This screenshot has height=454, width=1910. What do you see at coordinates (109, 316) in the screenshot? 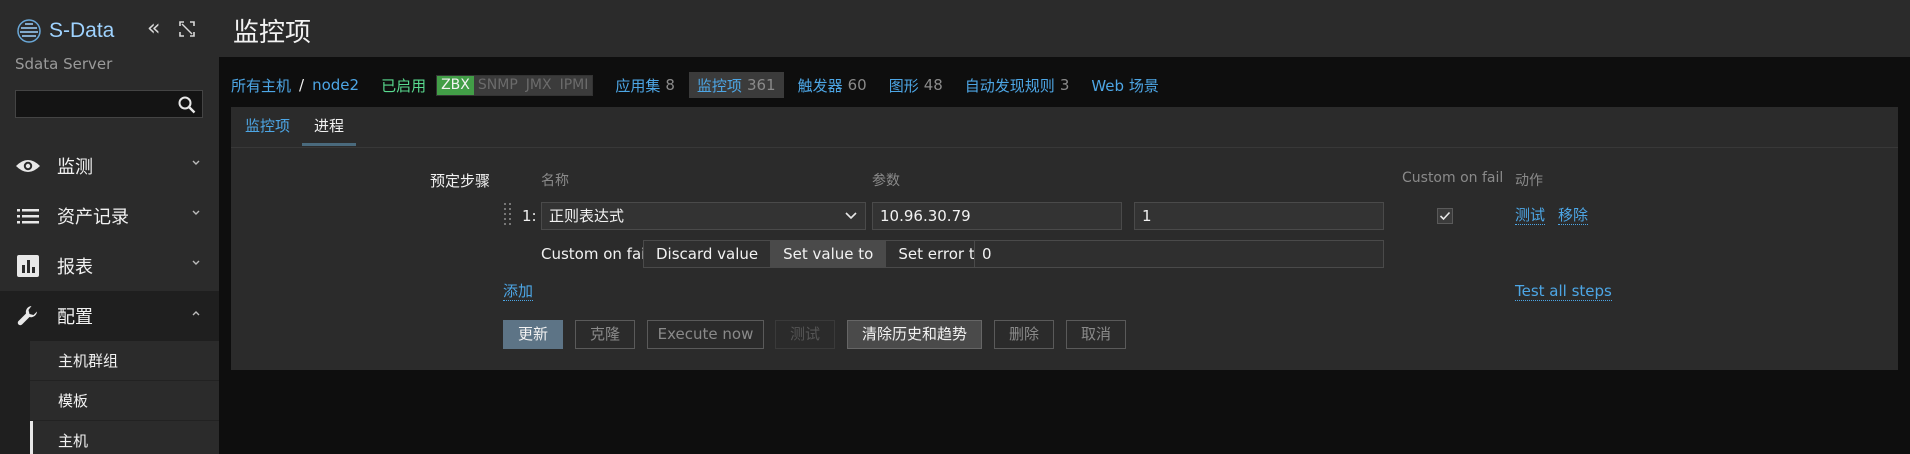
I see `menu-item-configuration: 配置` at bounding box center [109, 316].